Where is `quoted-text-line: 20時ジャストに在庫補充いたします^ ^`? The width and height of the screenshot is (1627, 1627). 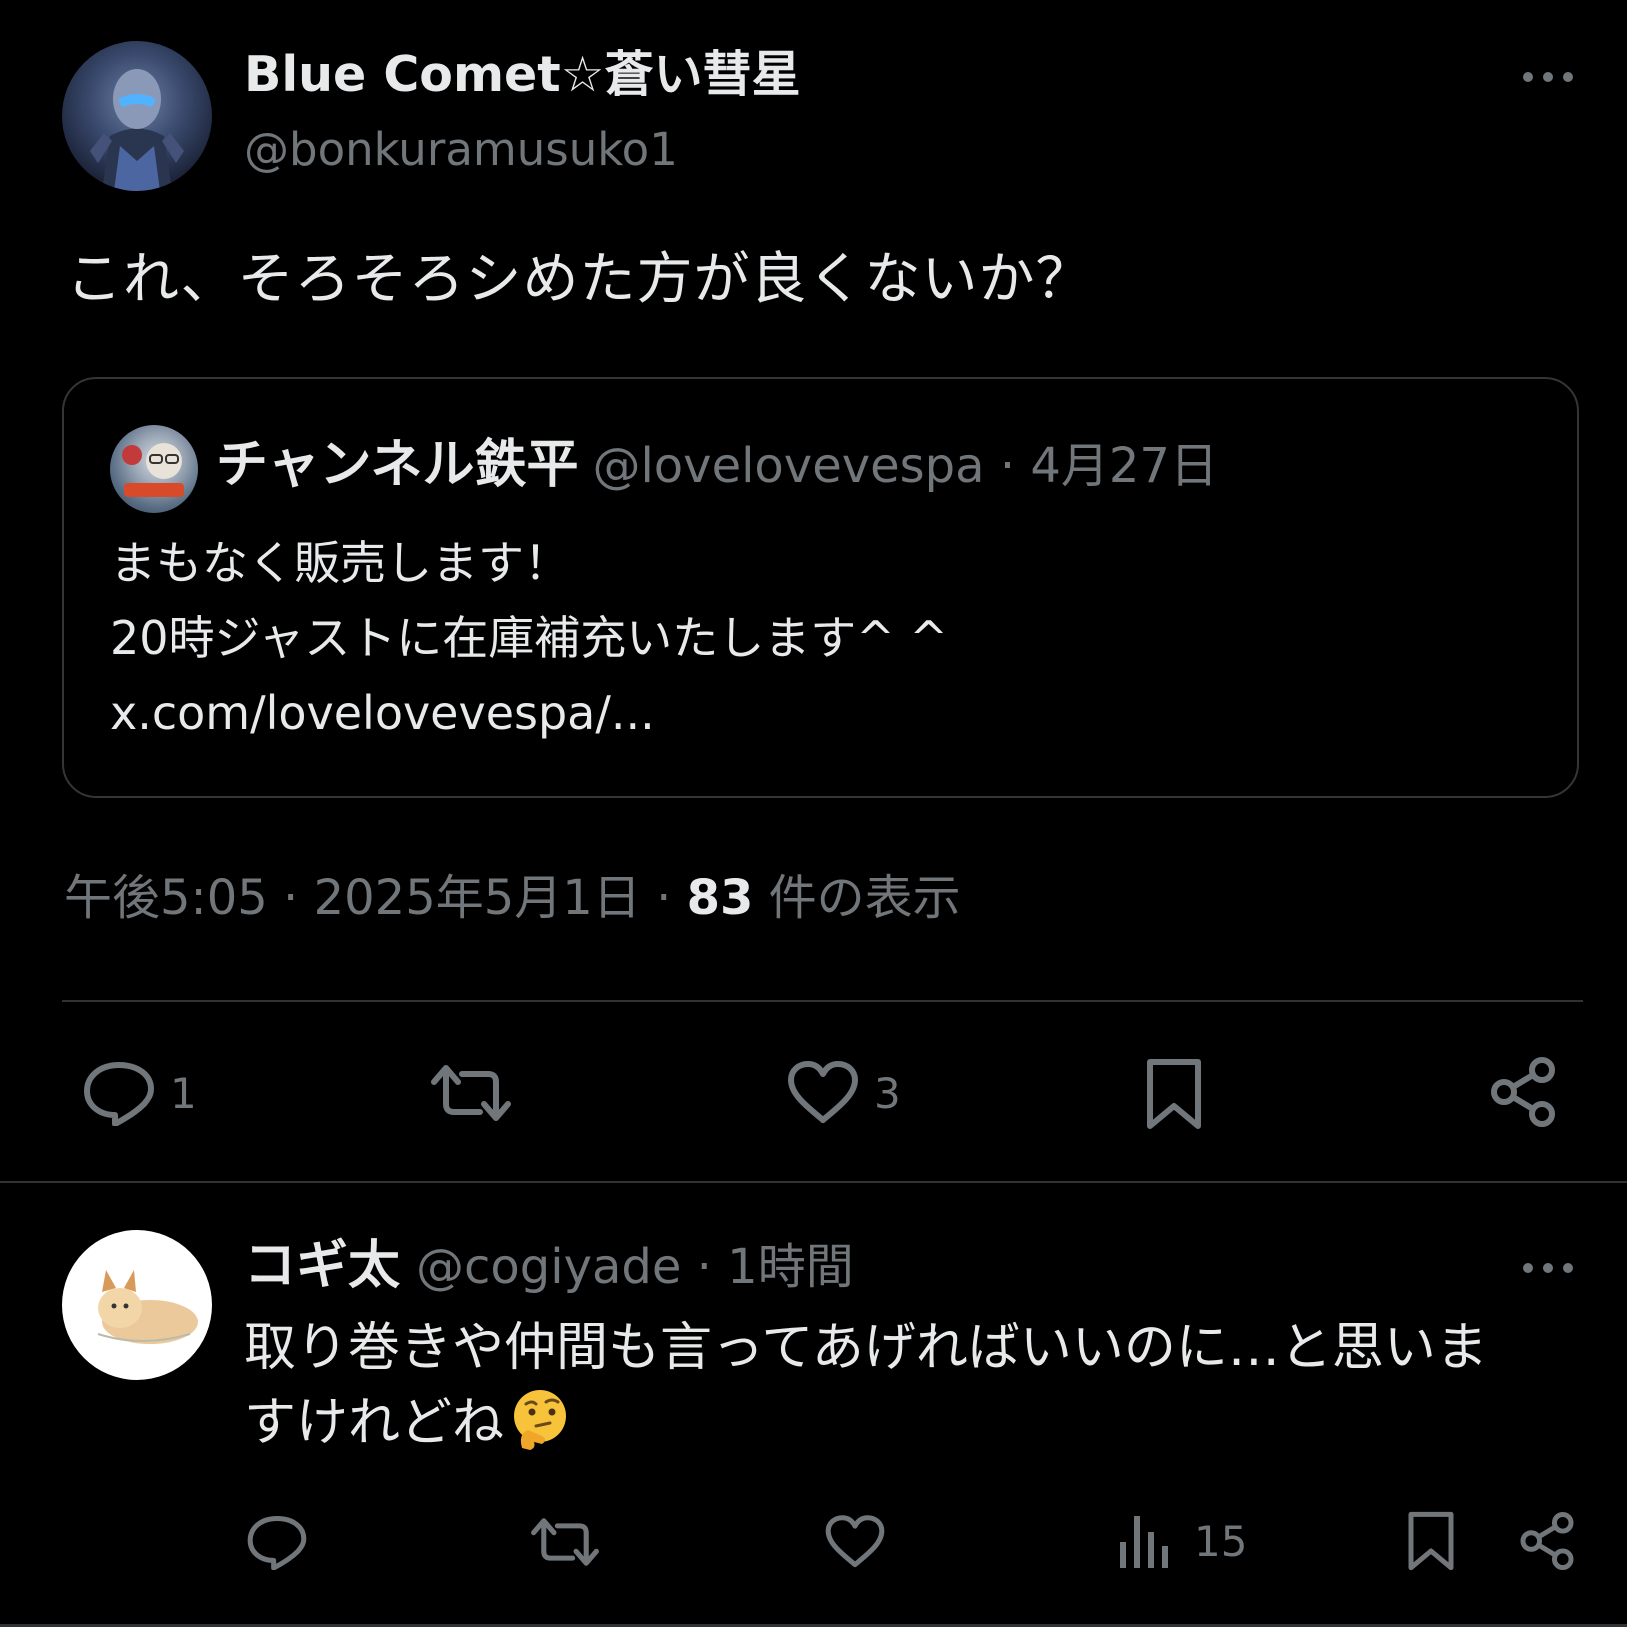 quoted-text-line: 20時ジャストに在庫補充いたします^ ^ is located at coordinates (529, 638).